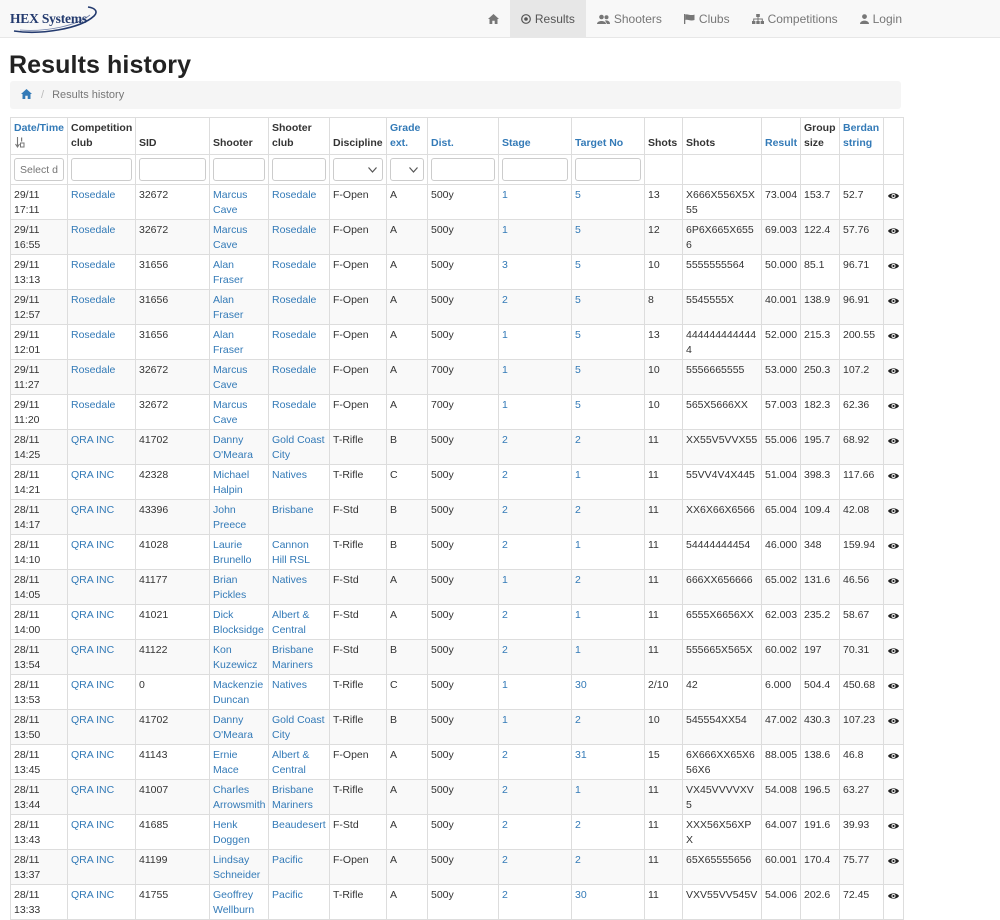 This screenshot has height=920, width=1000. Describe the element at coordinates (299, 692) in the screenshot. I see `cell-shooter-club: Natives` at that location.